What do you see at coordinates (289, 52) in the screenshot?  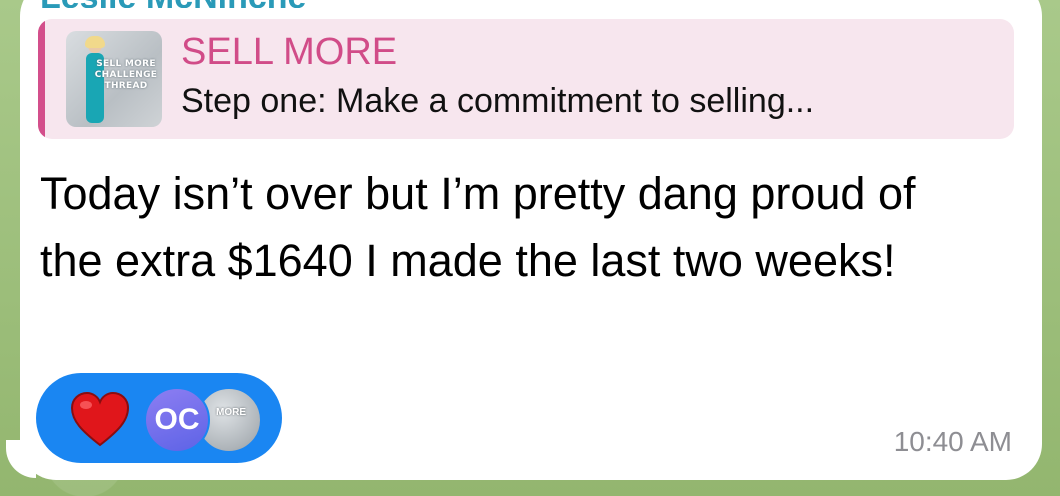 I see `reply-title: SELL MORE` at bounding box center [289, 52].